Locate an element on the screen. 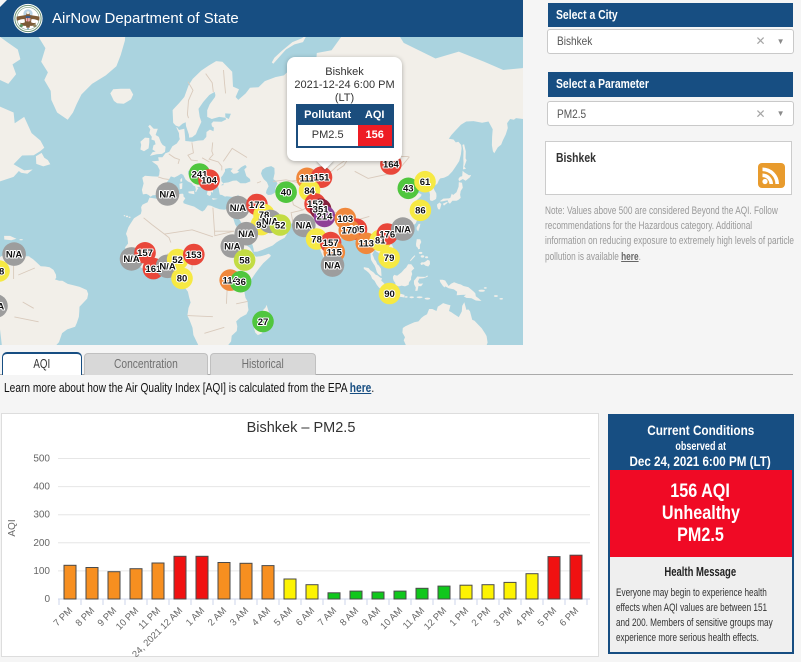 Image resolution: width=801 pixels, height=662 pixels. svg-text: 61 is located at coordinates (425, 182).